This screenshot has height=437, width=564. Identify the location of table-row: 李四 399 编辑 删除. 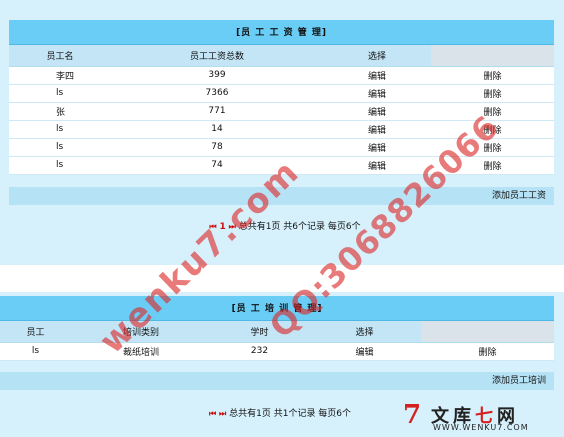
(282, 75).